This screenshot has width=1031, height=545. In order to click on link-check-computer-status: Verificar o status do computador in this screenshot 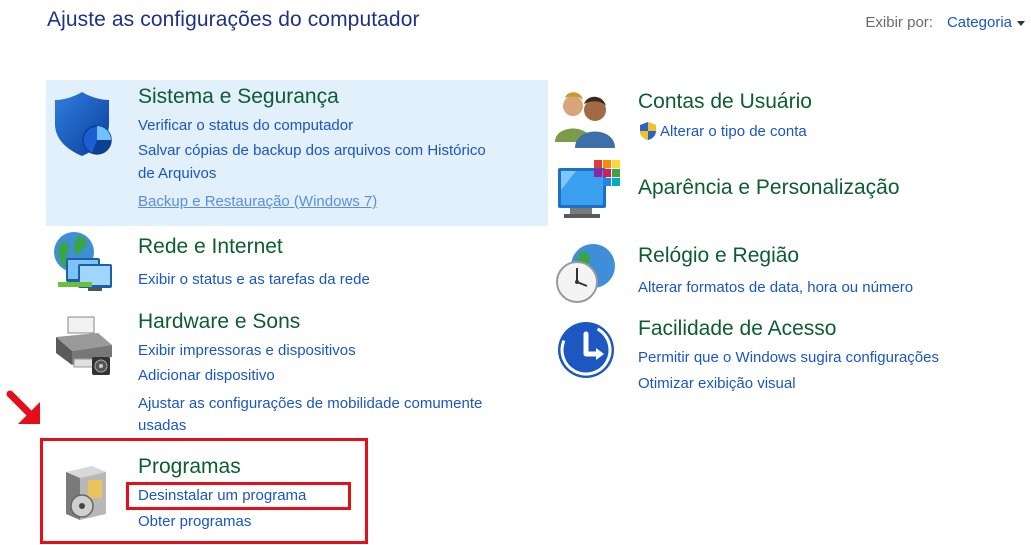, I will do `click(245, 126)`.